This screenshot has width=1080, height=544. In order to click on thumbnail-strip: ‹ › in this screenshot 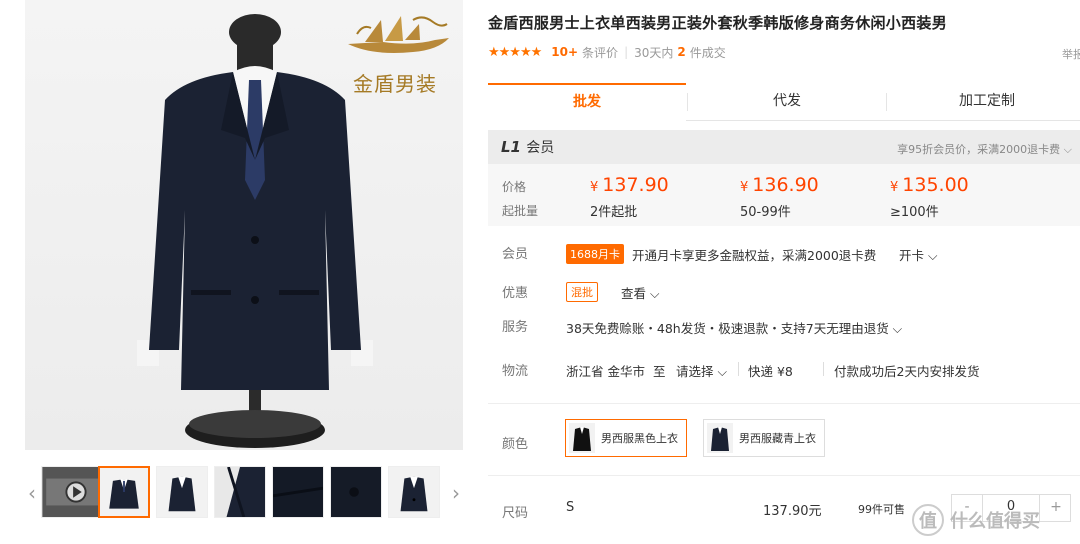, I will do `click(247, 493)`.